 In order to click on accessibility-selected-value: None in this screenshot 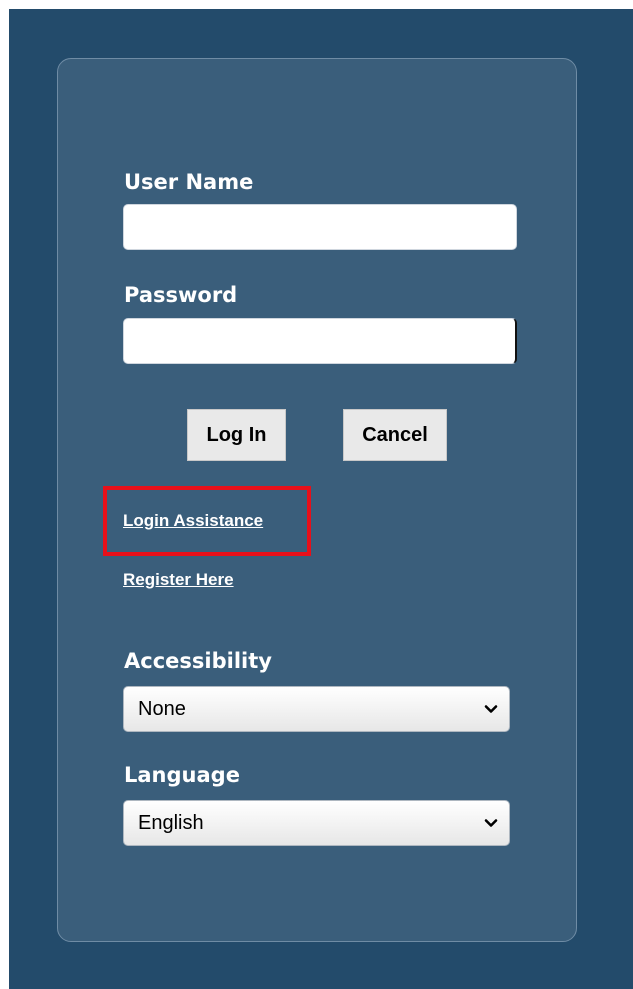, I will do `click(162, 708)`.